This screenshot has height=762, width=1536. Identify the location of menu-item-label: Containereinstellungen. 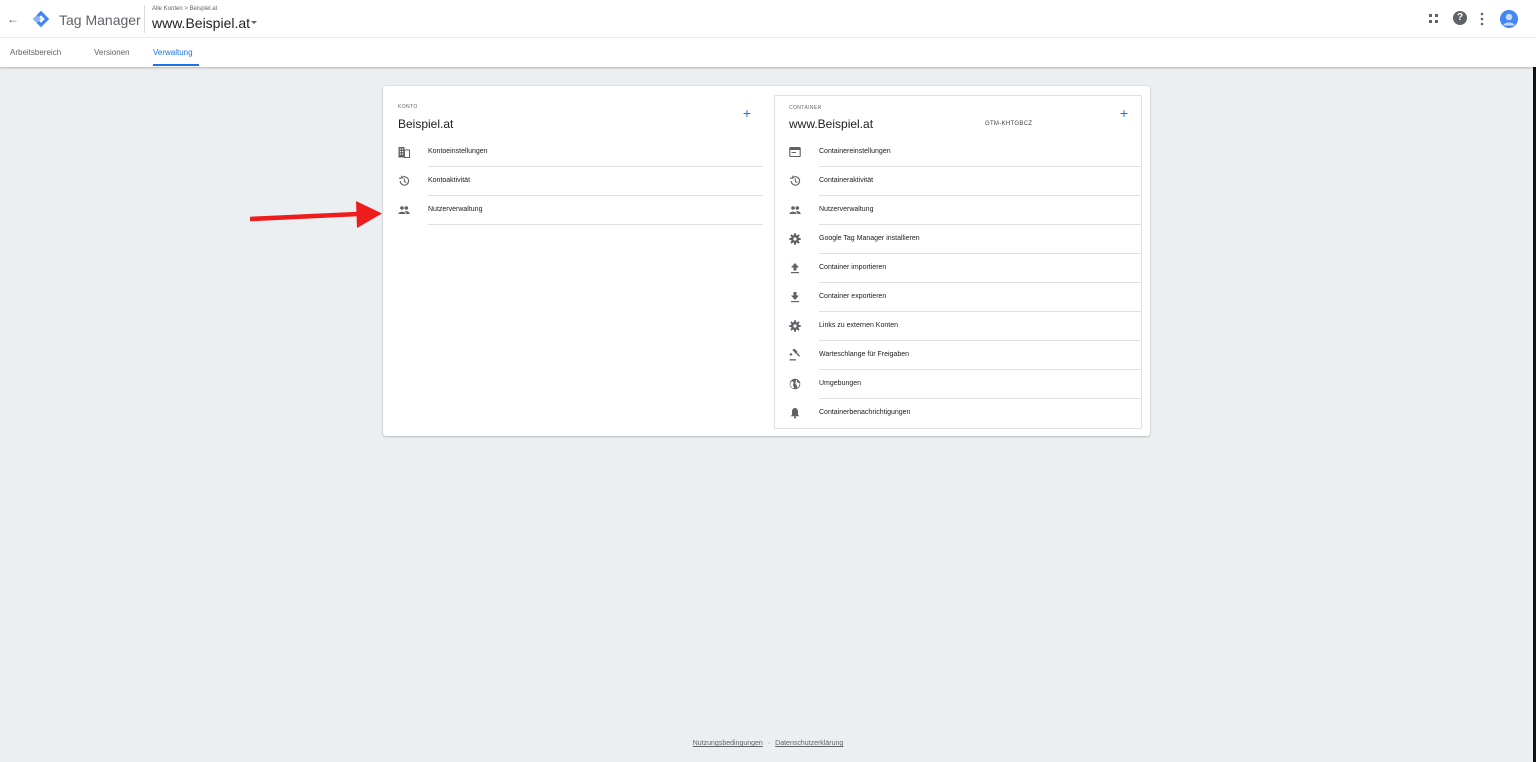
(855, 151).